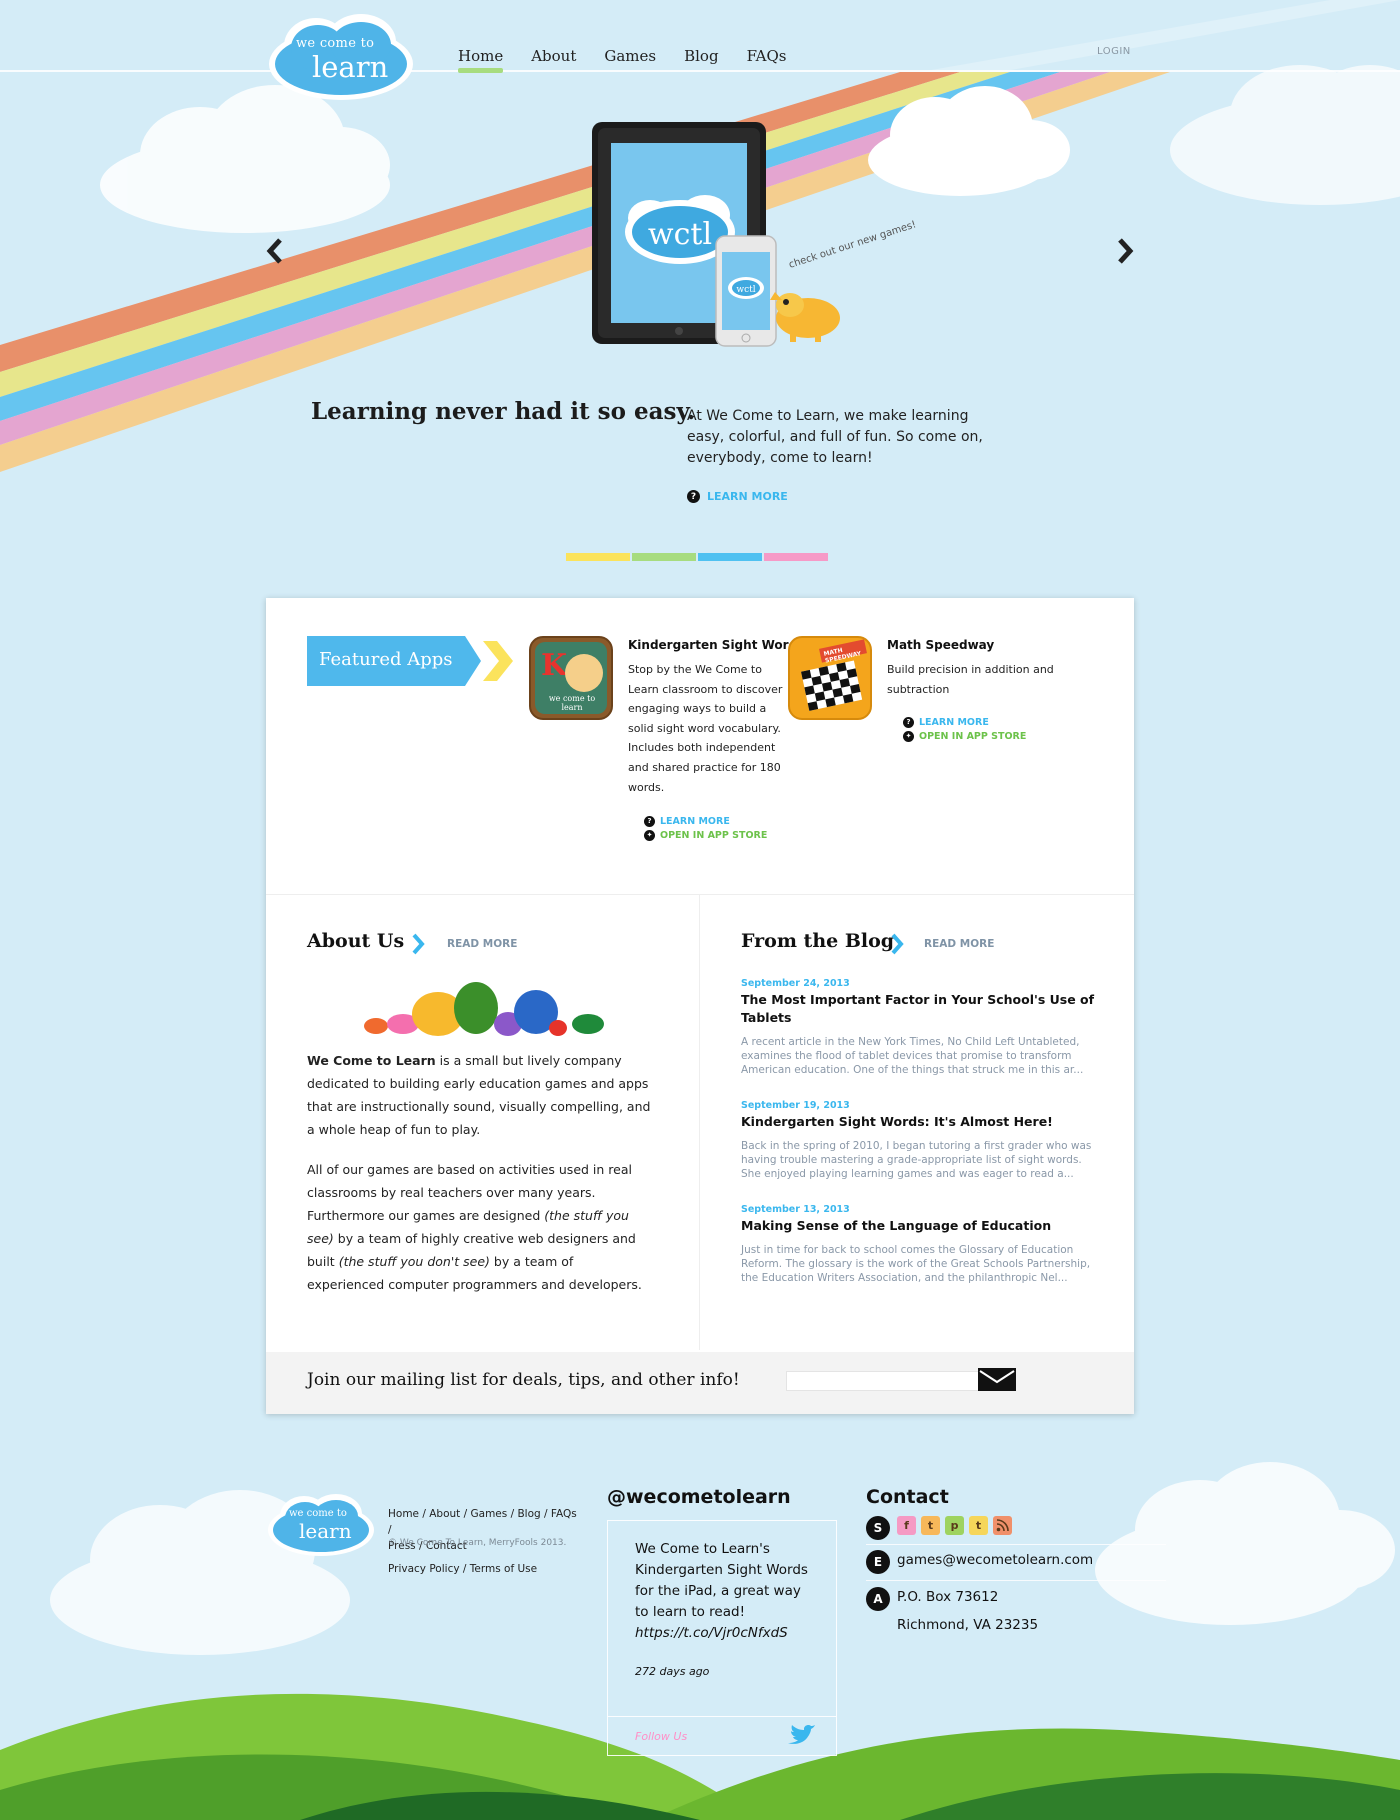  What do you see at coordinates (978, 1525) in the screenshot?
I see `twitter-icon: t` at bounding box center [978, 1525].